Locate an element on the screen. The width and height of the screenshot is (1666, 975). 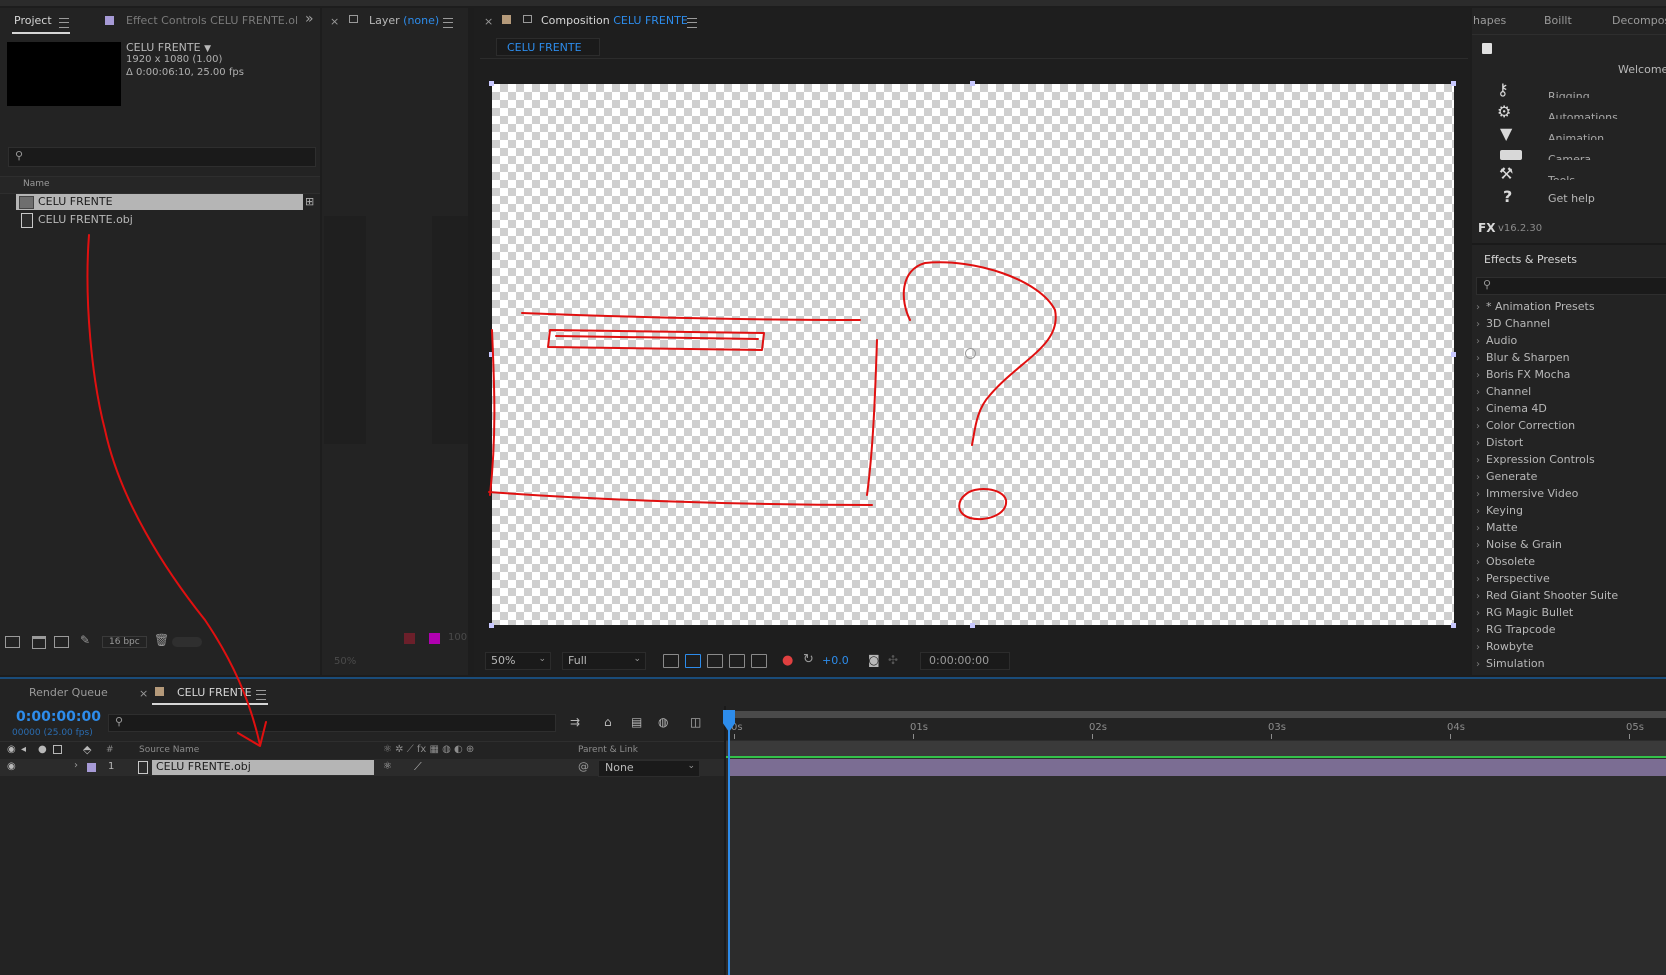
effect-category-item: › Red Giant Shooter Suite is located at coordinates (1547, 595).